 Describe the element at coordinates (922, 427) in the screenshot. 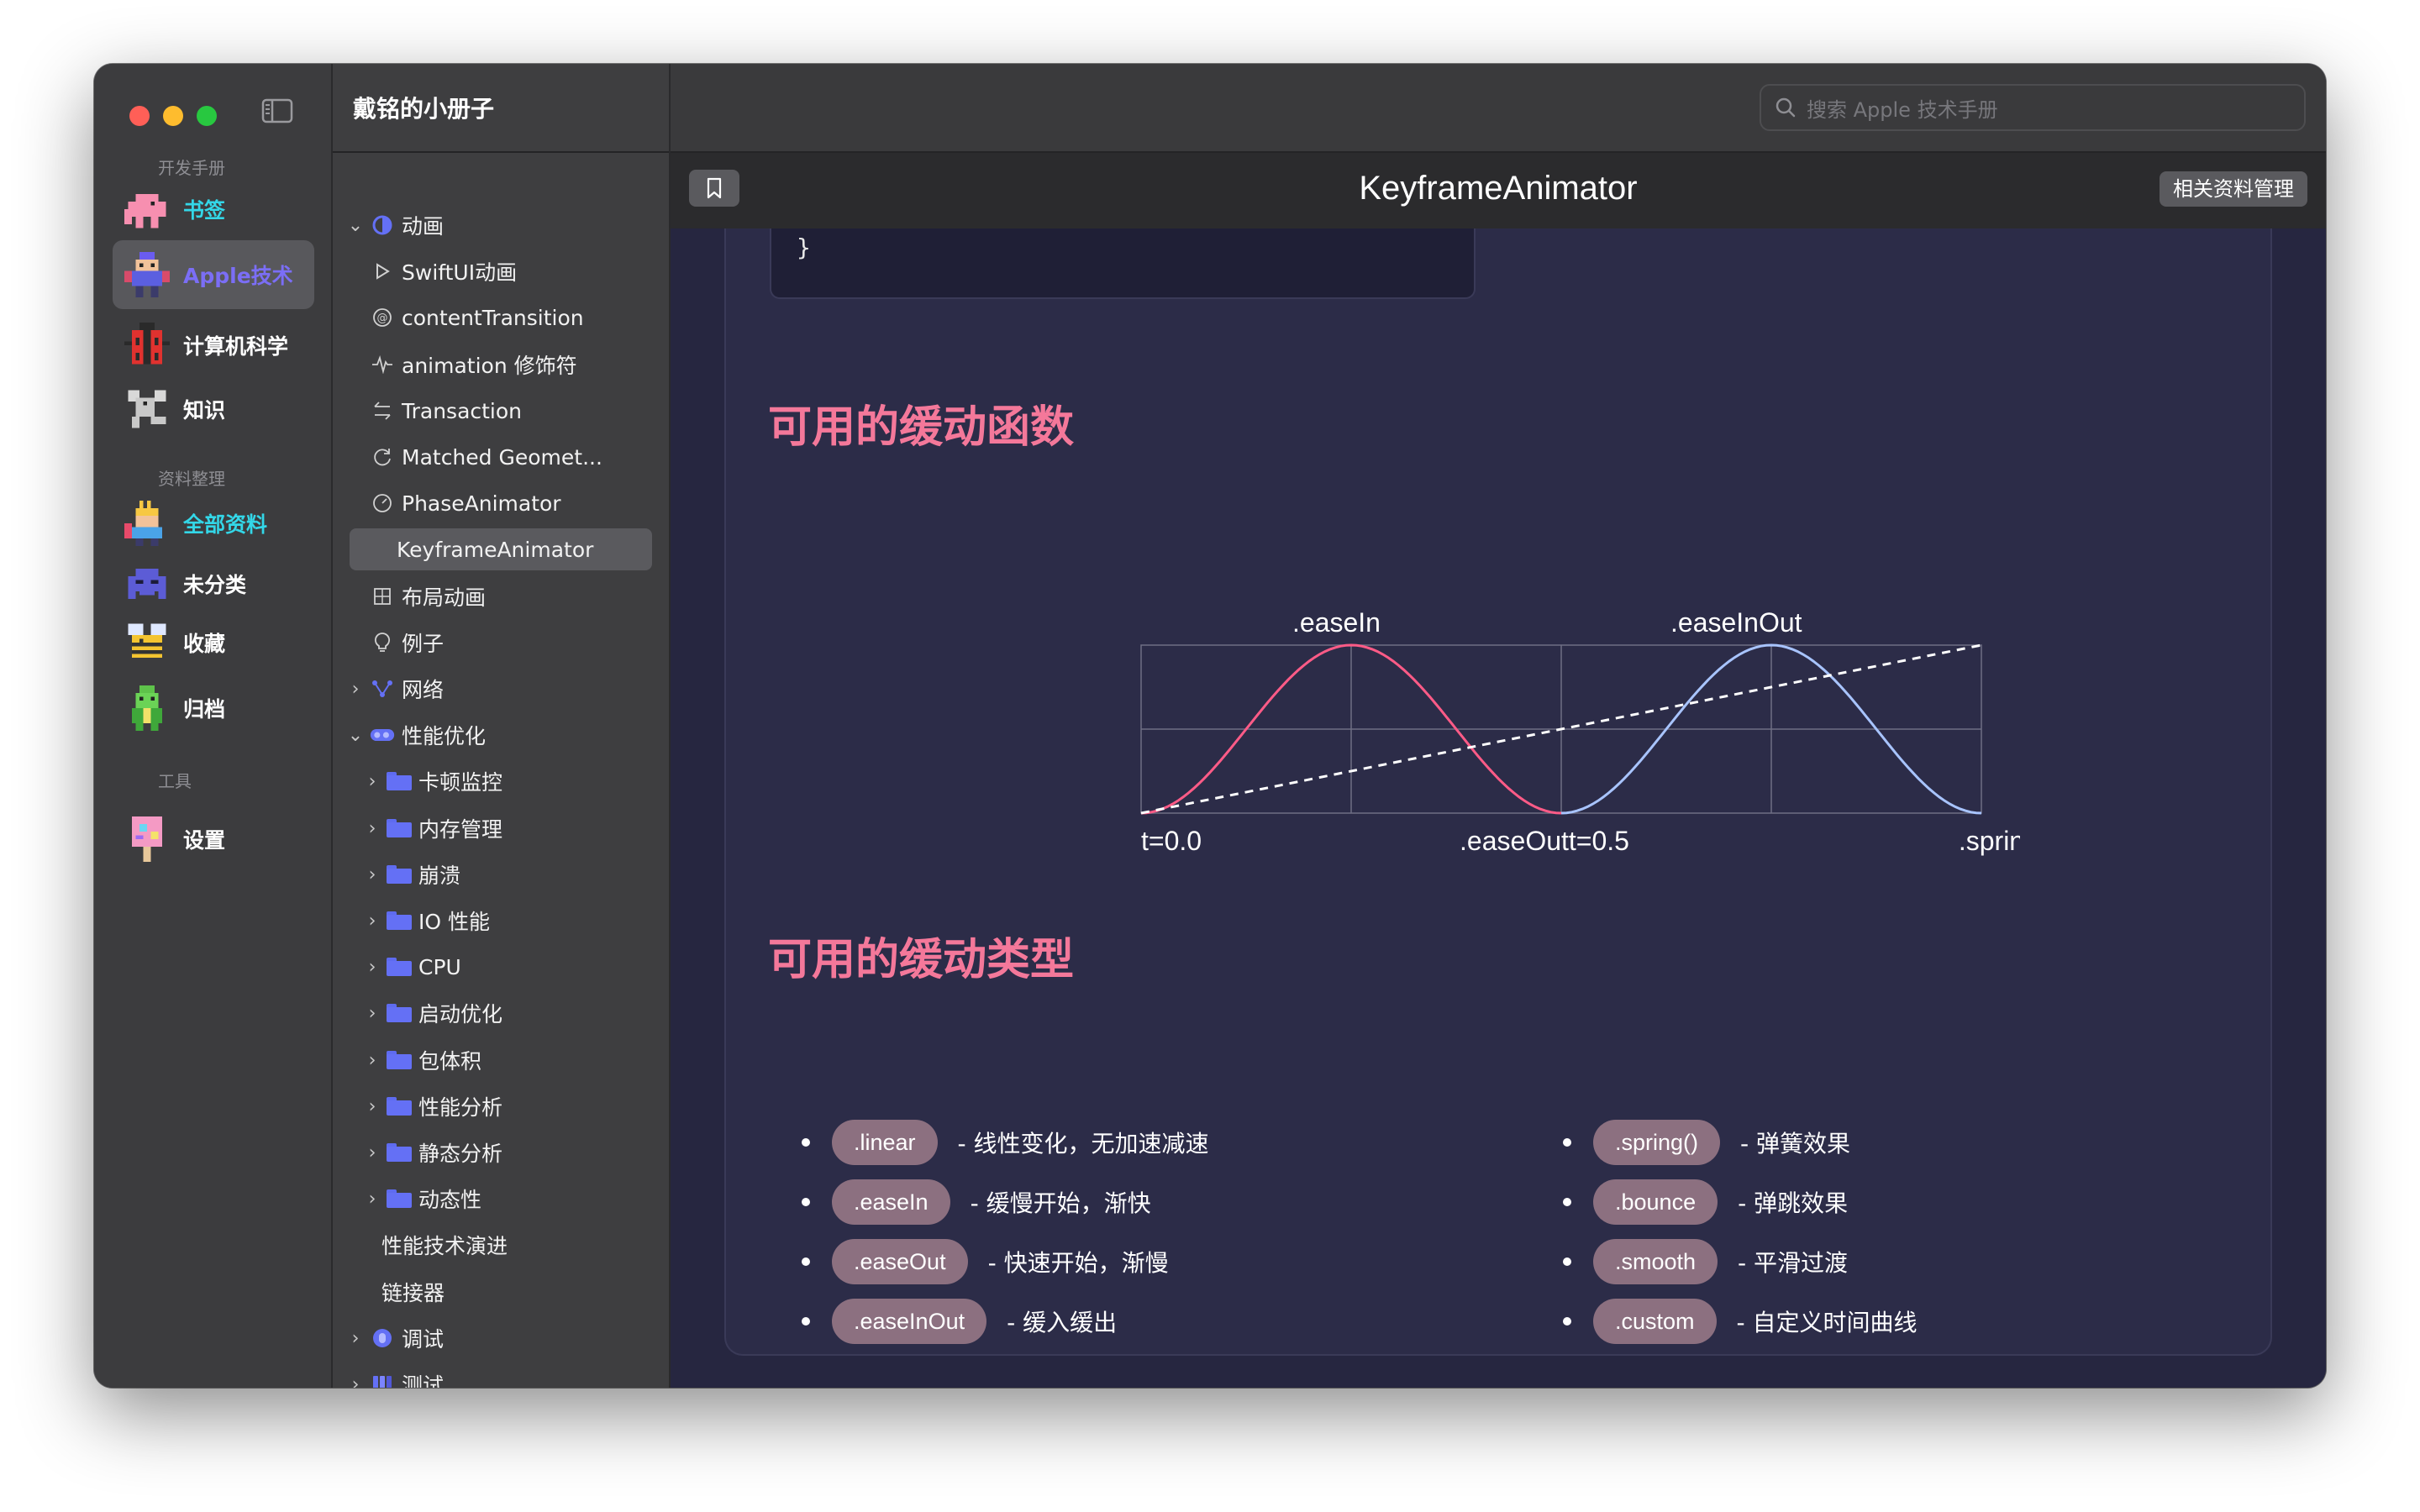

I see `heading-ease-functions: 可用的缓动函数` at that location.